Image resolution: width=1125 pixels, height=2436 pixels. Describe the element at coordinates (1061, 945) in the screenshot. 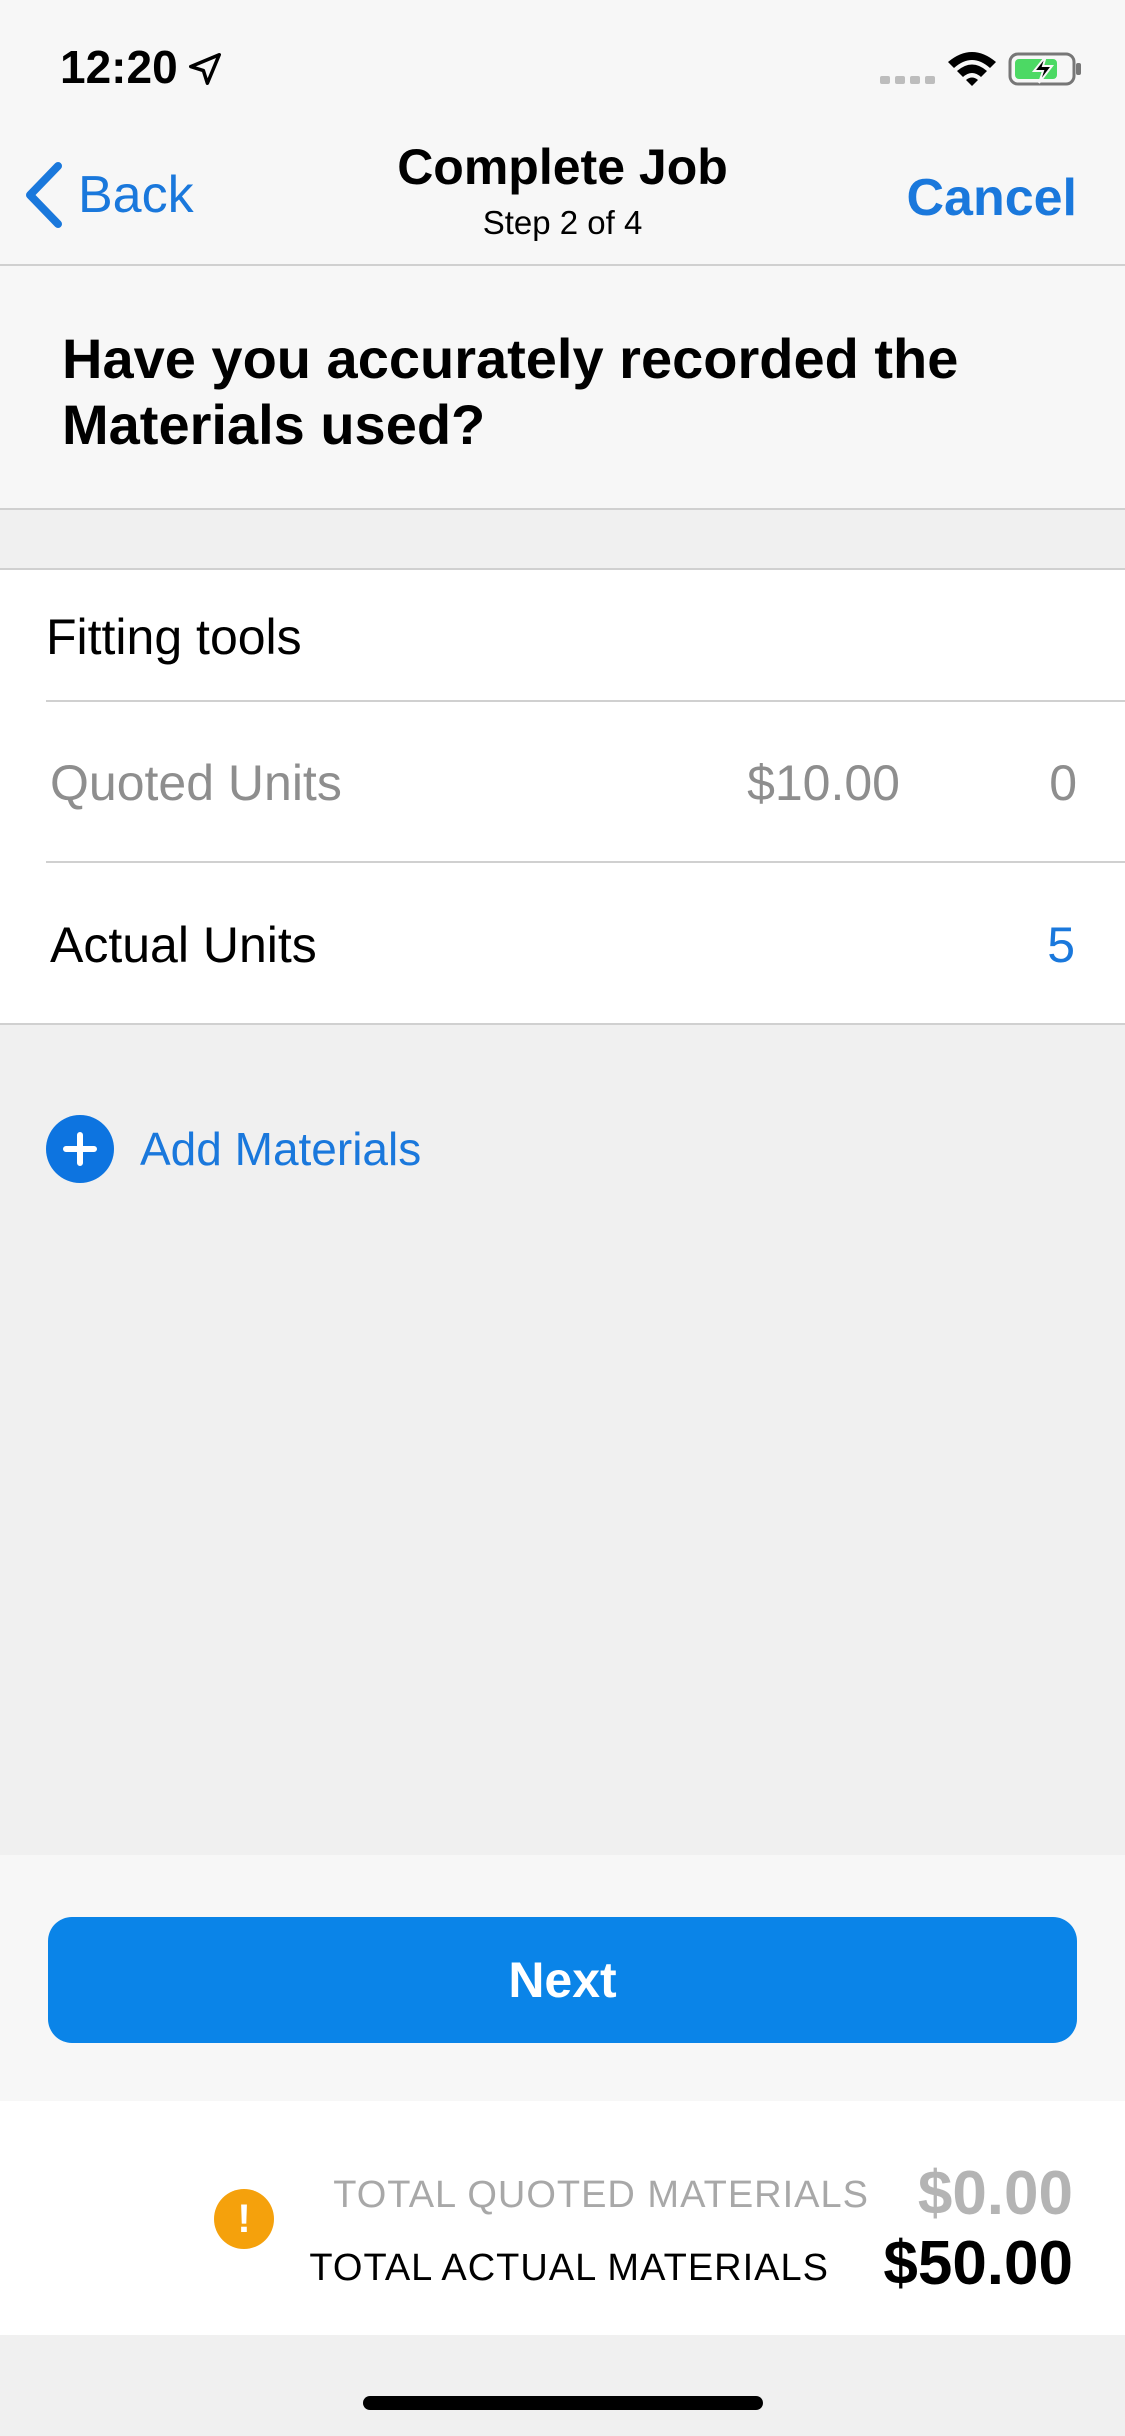

I see `actual-units-value: 5` at that location.